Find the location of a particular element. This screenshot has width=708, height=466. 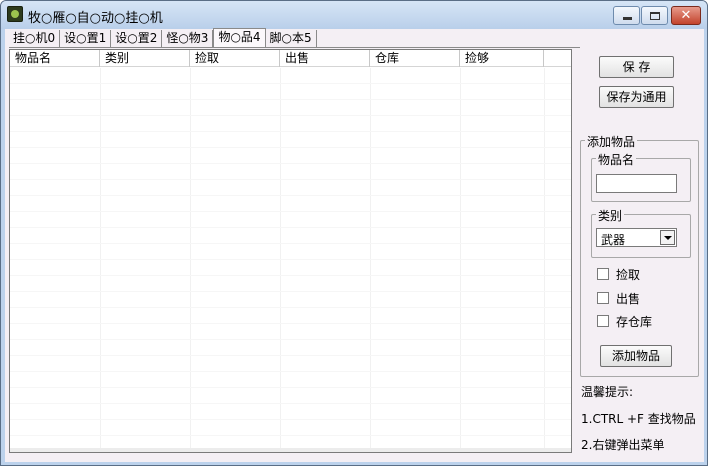

column-category: 类别 is located at coordinates (145, 58).